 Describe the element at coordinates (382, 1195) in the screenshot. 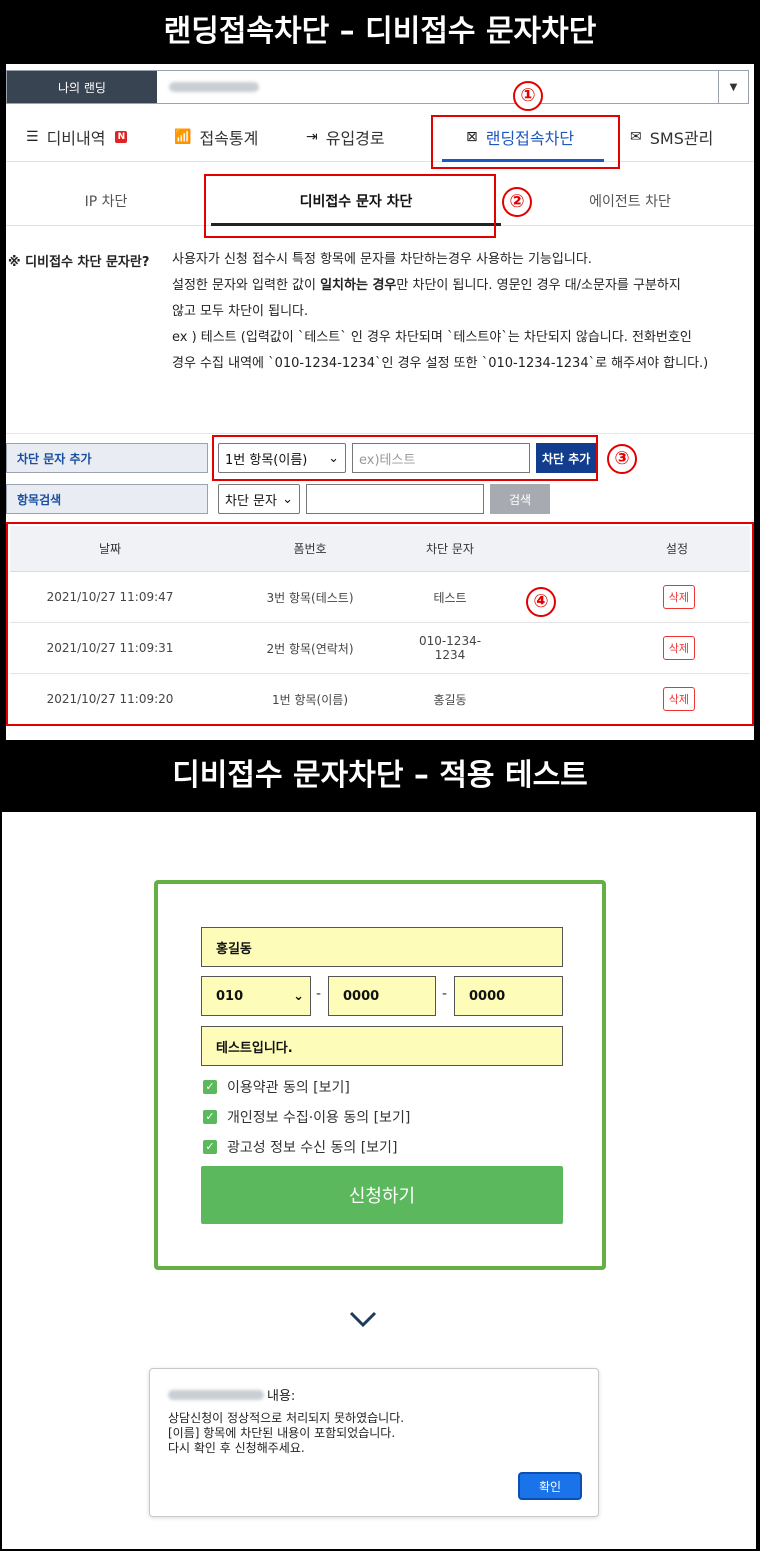

I see `apply-button: 신청하기` at that location.